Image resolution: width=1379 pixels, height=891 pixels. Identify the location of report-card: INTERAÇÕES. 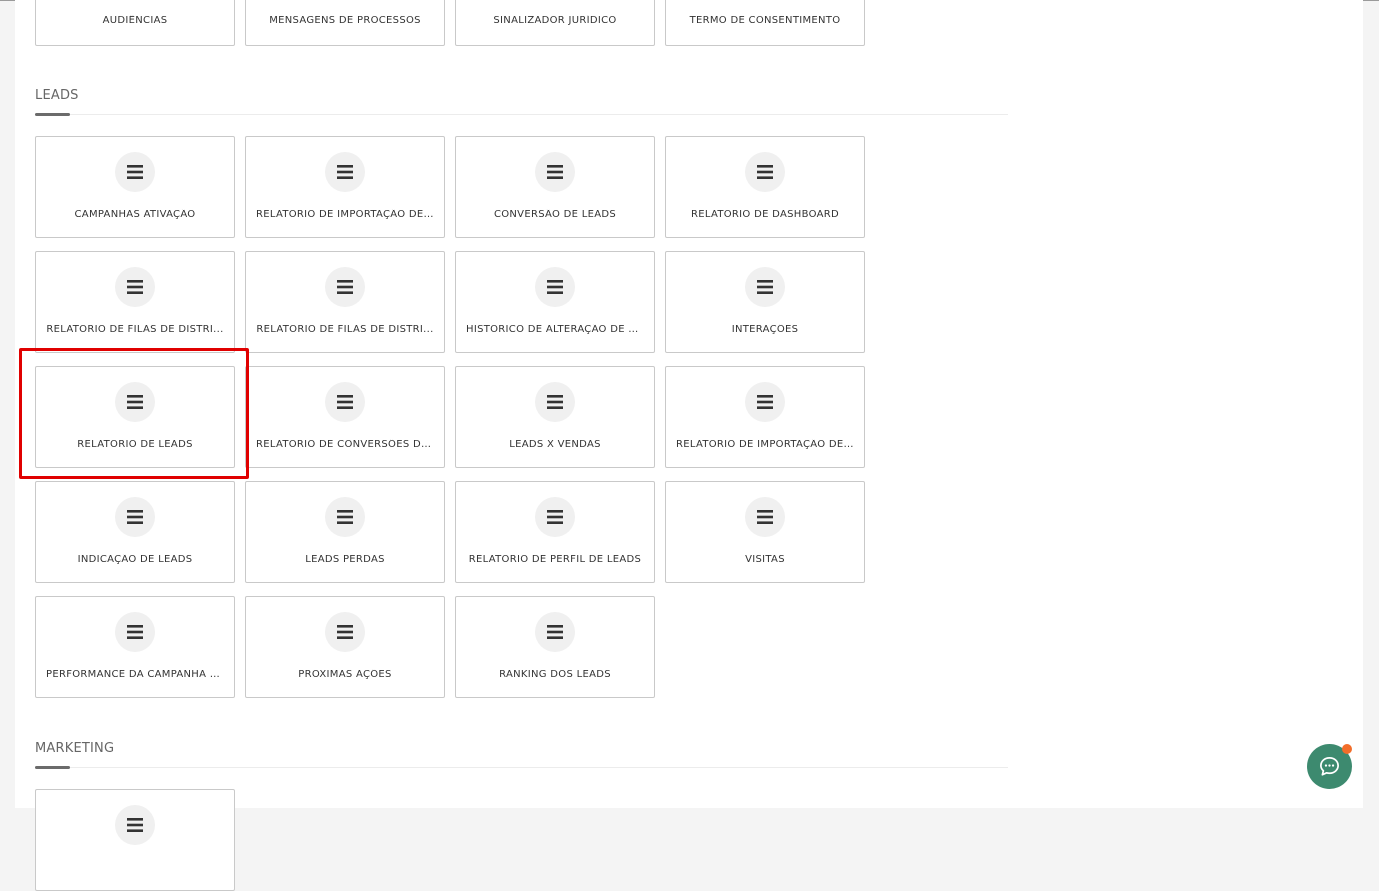
(765, 302).